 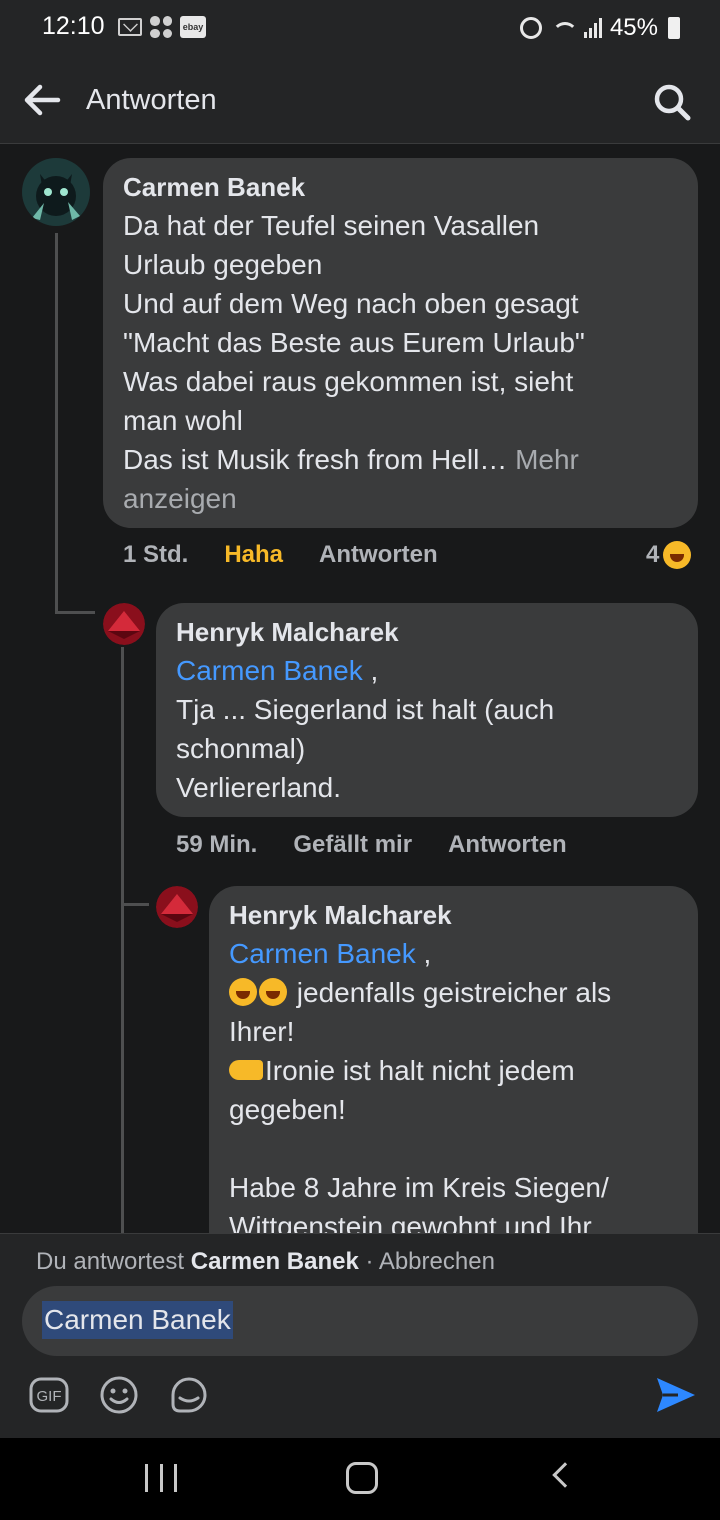 I want to click on comment-line-text: jedenfalls geistreicher als, so click(x=450, y=992).